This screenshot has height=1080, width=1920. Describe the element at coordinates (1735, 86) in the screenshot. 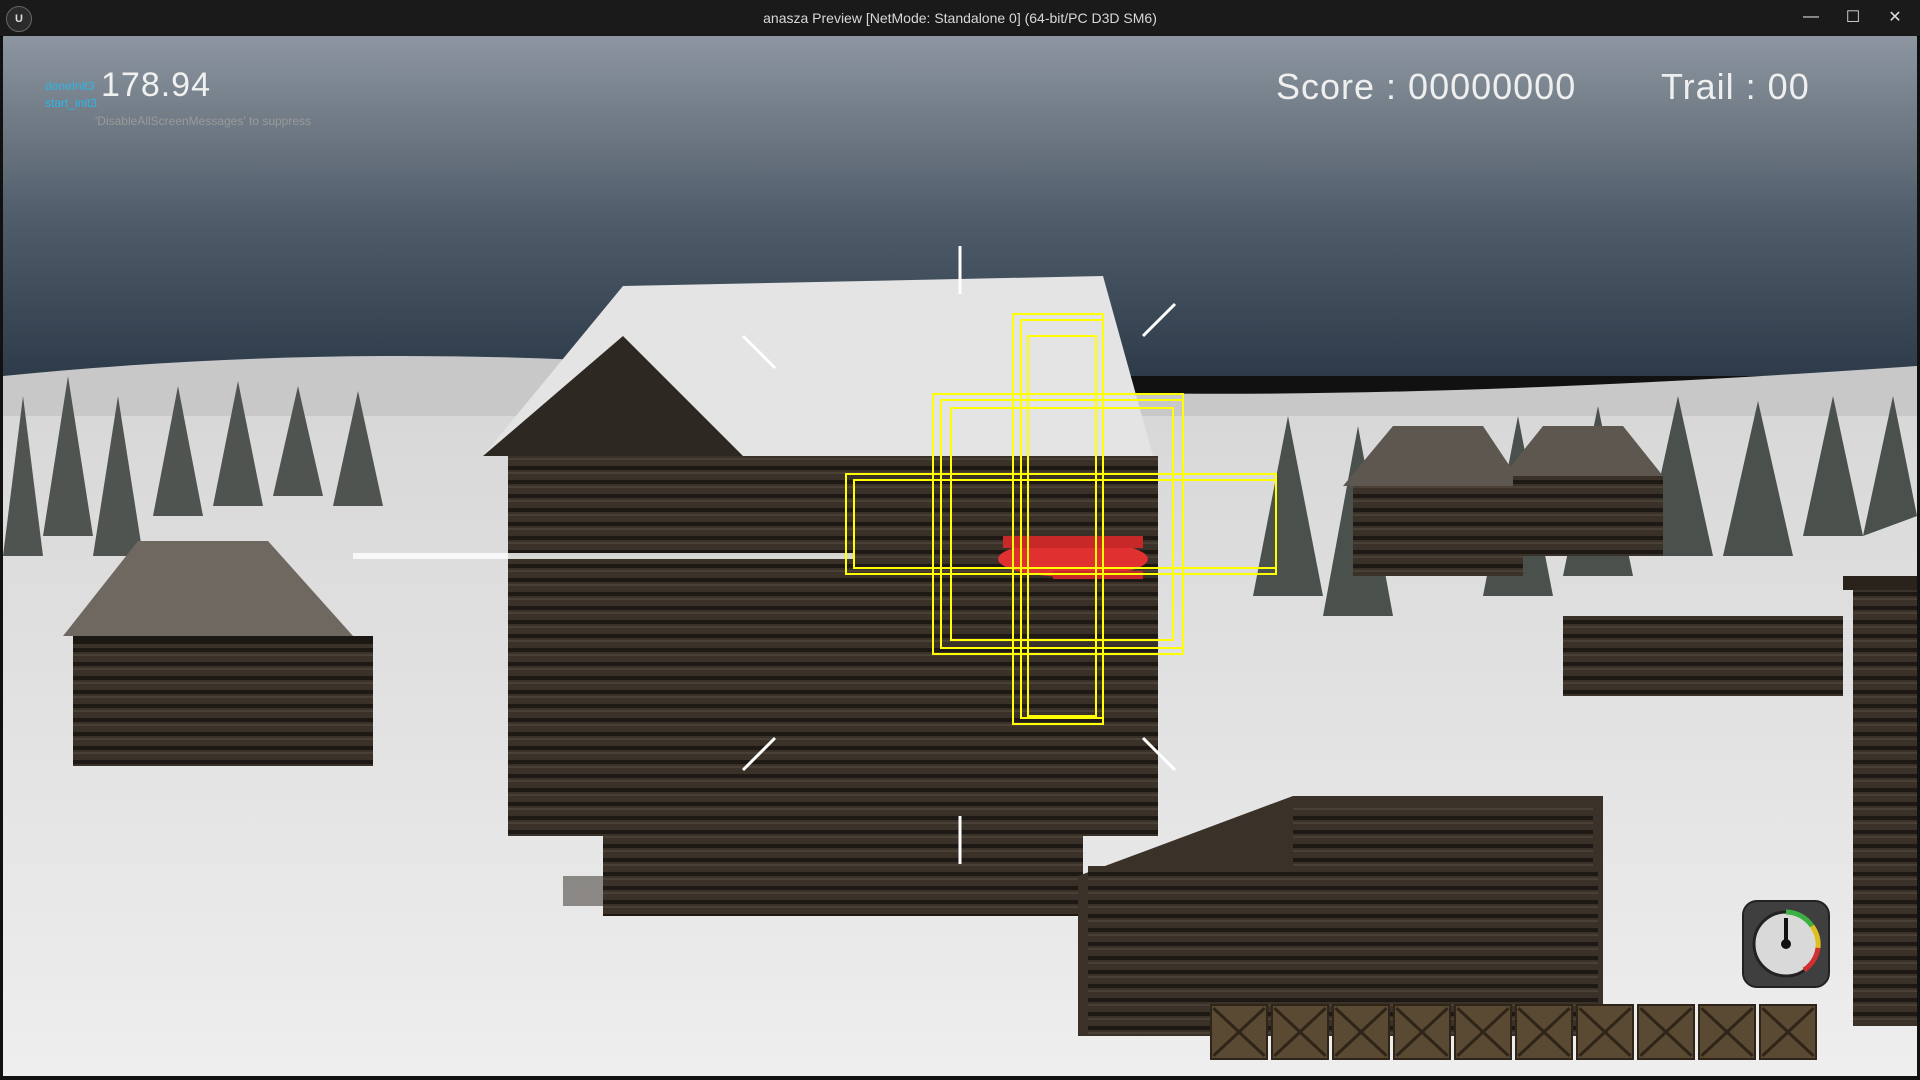

I see `trail-display: Trail : 00` at that location.